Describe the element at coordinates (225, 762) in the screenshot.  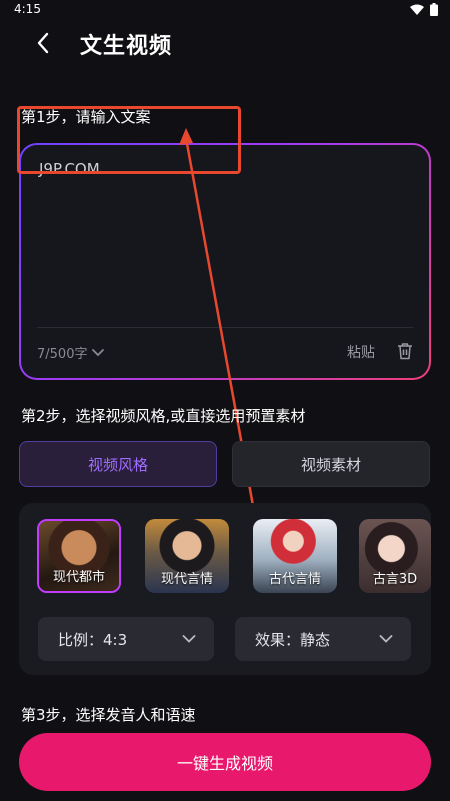
I see `generate-video-button: 一键生成视频` at that location.